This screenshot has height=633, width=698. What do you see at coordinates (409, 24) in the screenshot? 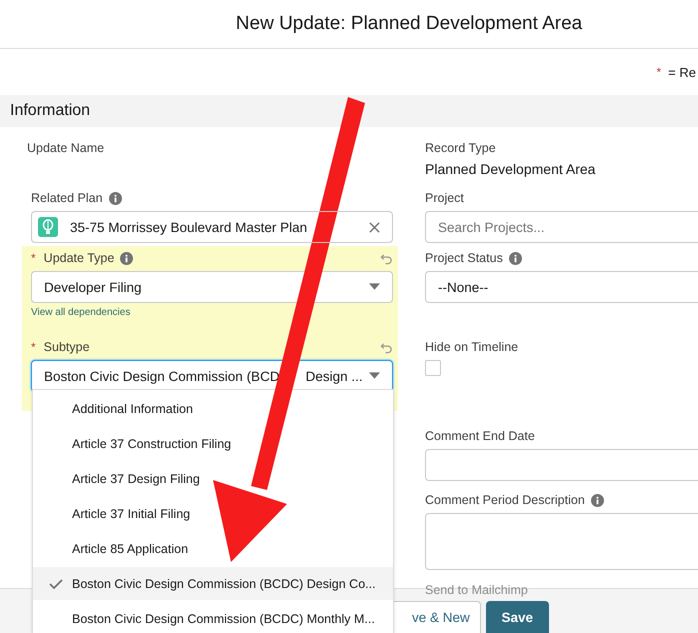
I see `window-title: New Update: Planned Development Area` at bounding box center [409, 24].